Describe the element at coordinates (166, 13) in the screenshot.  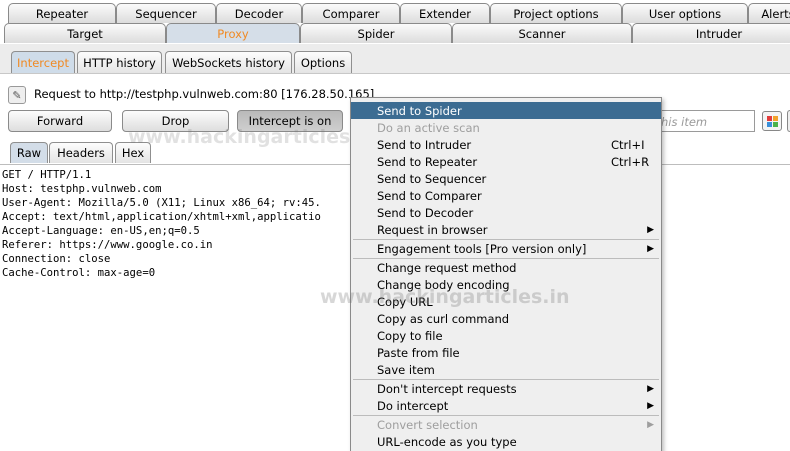
I see `tab-sequencer: Sequencer` at that location.